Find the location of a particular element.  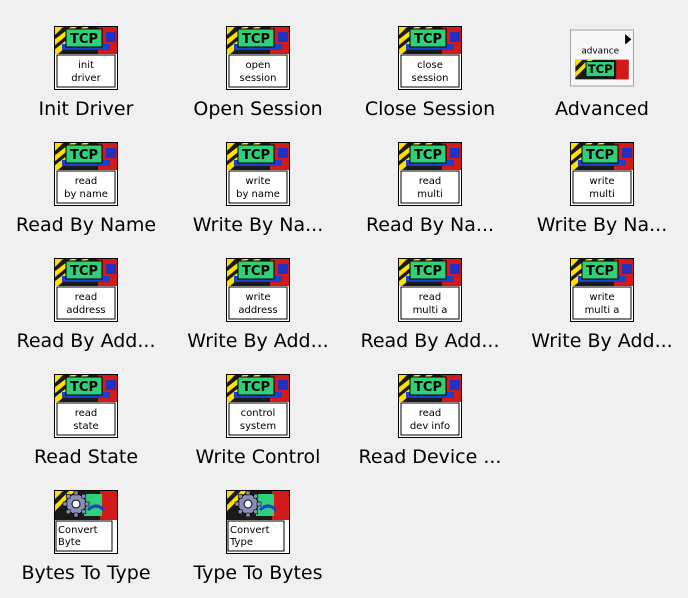

icon-caption-line-1: control is located at coordinates (258, 413).